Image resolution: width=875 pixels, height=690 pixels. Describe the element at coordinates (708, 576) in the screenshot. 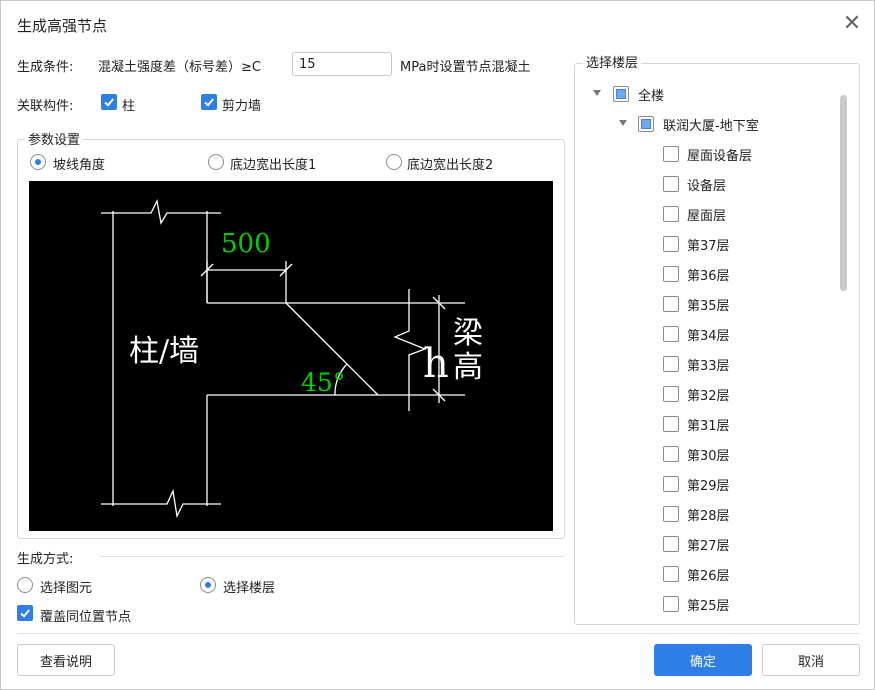

I see `floor-label: 第26层` at that location.